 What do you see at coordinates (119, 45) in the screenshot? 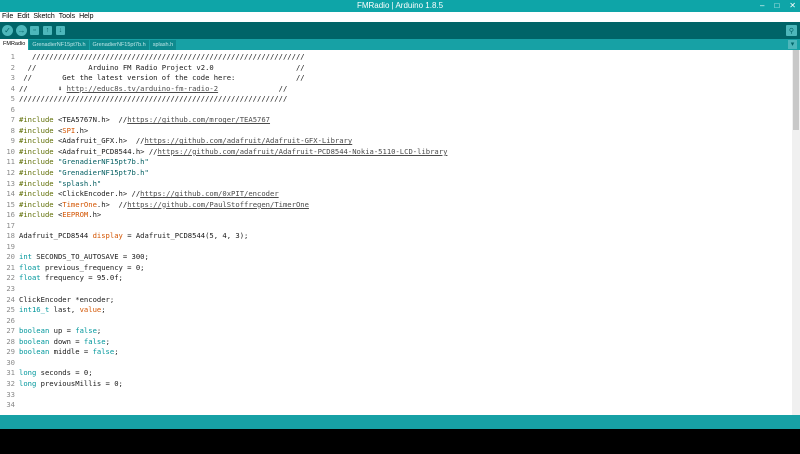
I see `tab-grenadier-2: GrenadierNF15pt7b.h` at bounding box center [119, 45].